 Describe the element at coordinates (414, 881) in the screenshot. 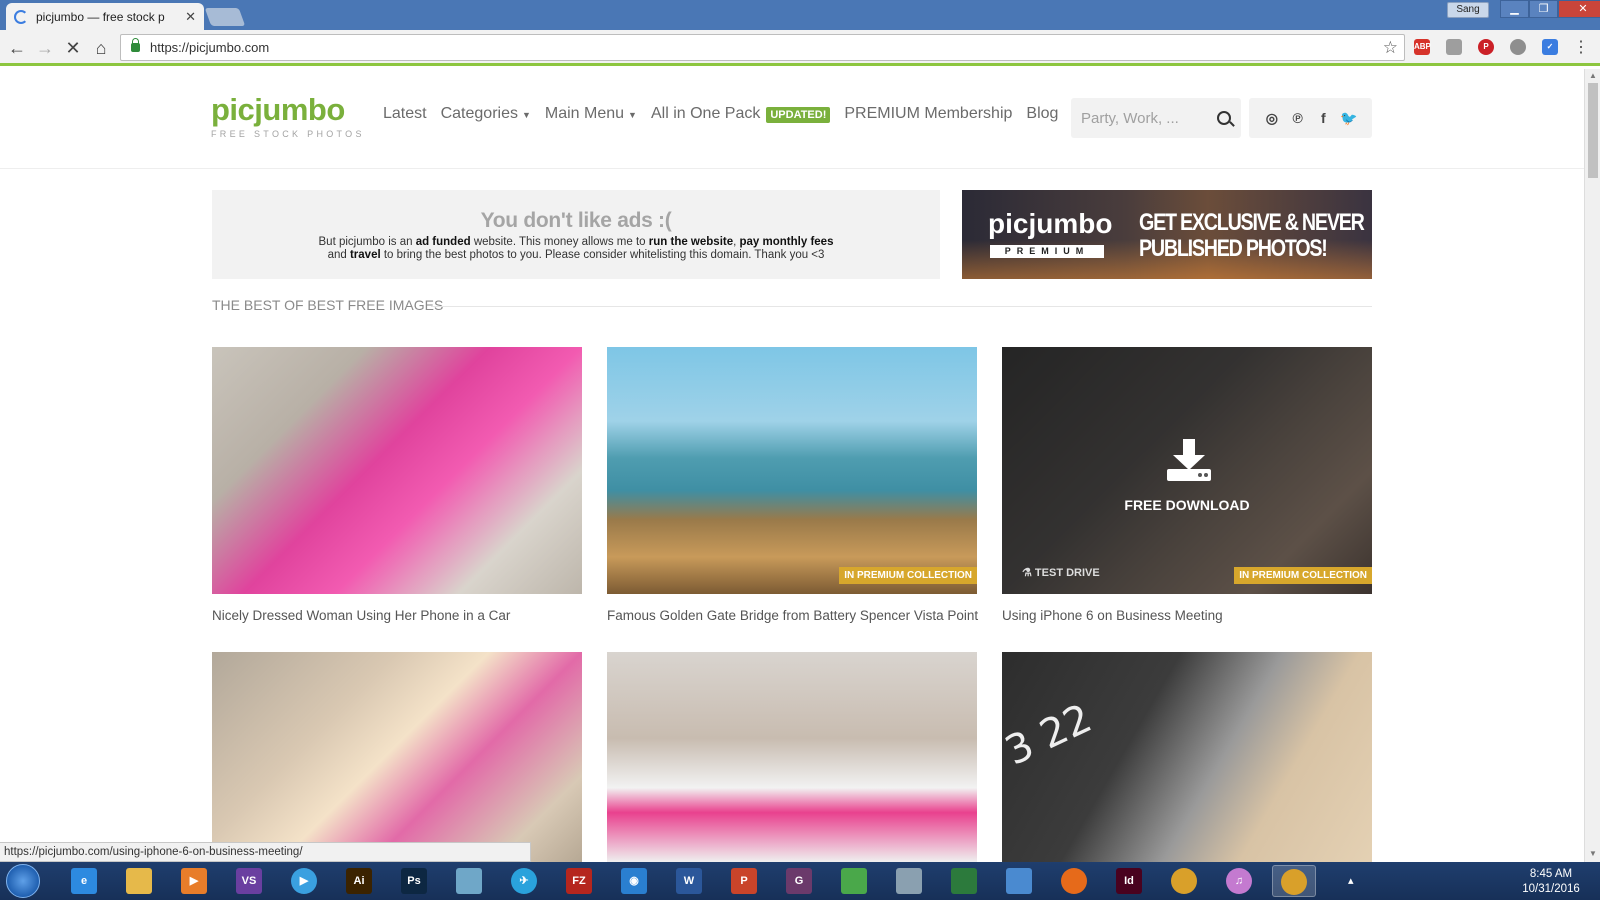

I see `taskbar-app-photoshop: Ps` at that location.